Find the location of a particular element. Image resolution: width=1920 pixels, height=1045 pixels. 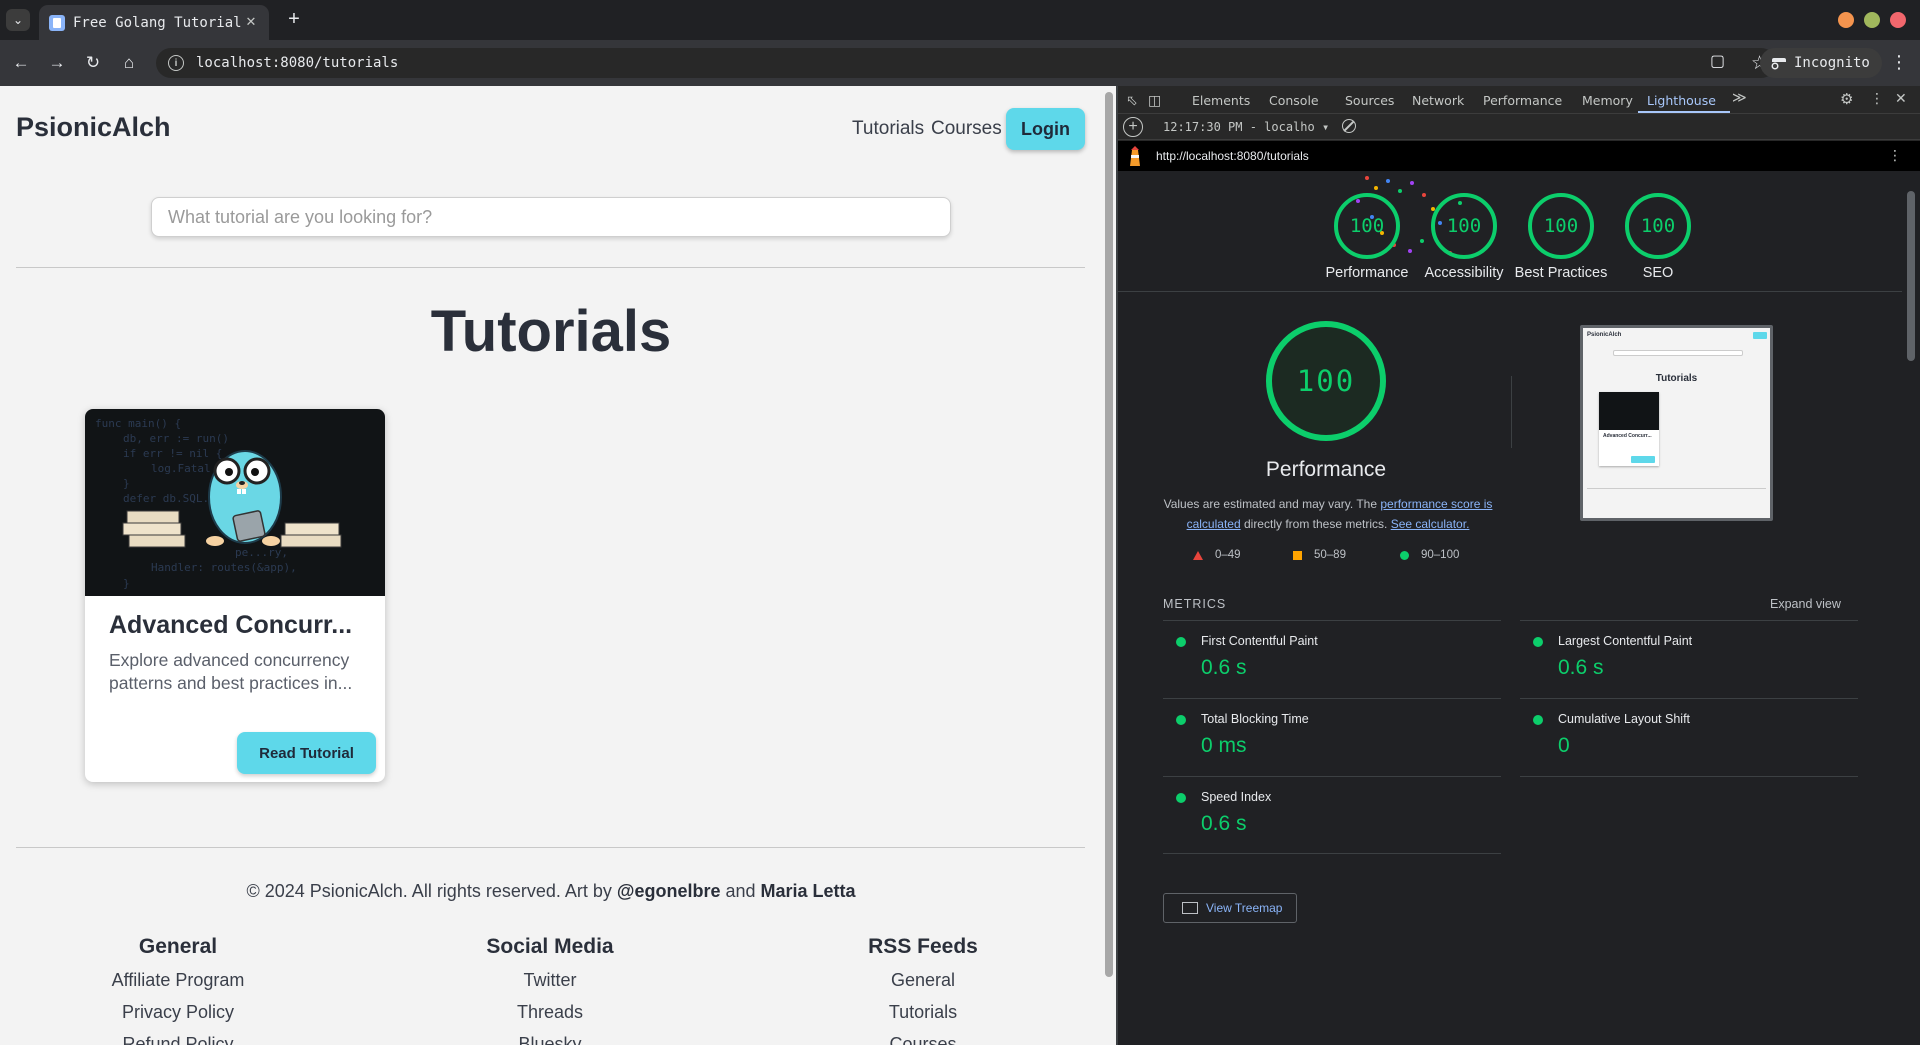

score-label-best-practices: Best Practices is located at coordinates (1561, 273).